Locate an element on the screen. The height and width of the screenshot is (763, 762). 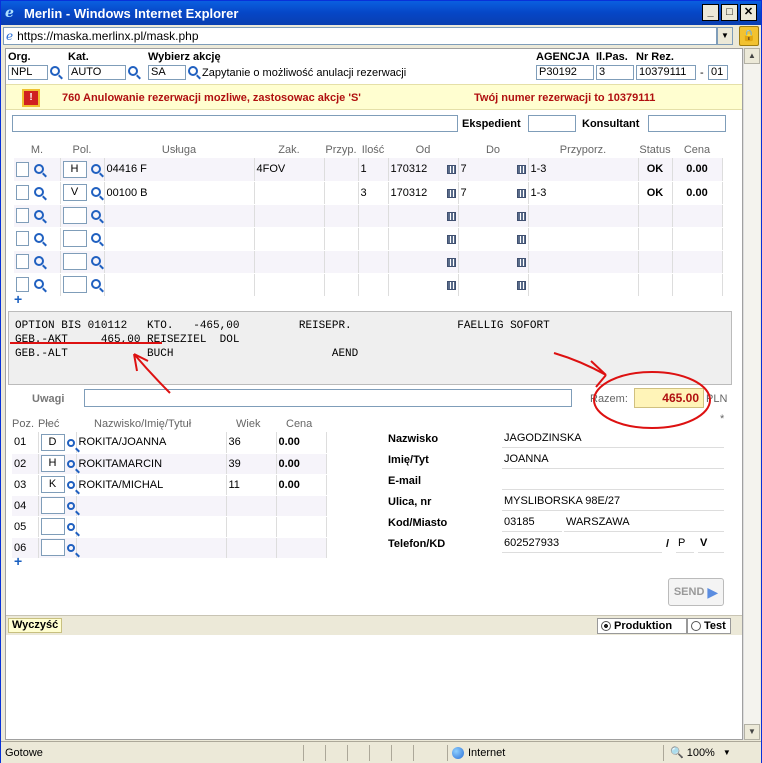
arrow-annotation-right is located at coordinates (580, 370).